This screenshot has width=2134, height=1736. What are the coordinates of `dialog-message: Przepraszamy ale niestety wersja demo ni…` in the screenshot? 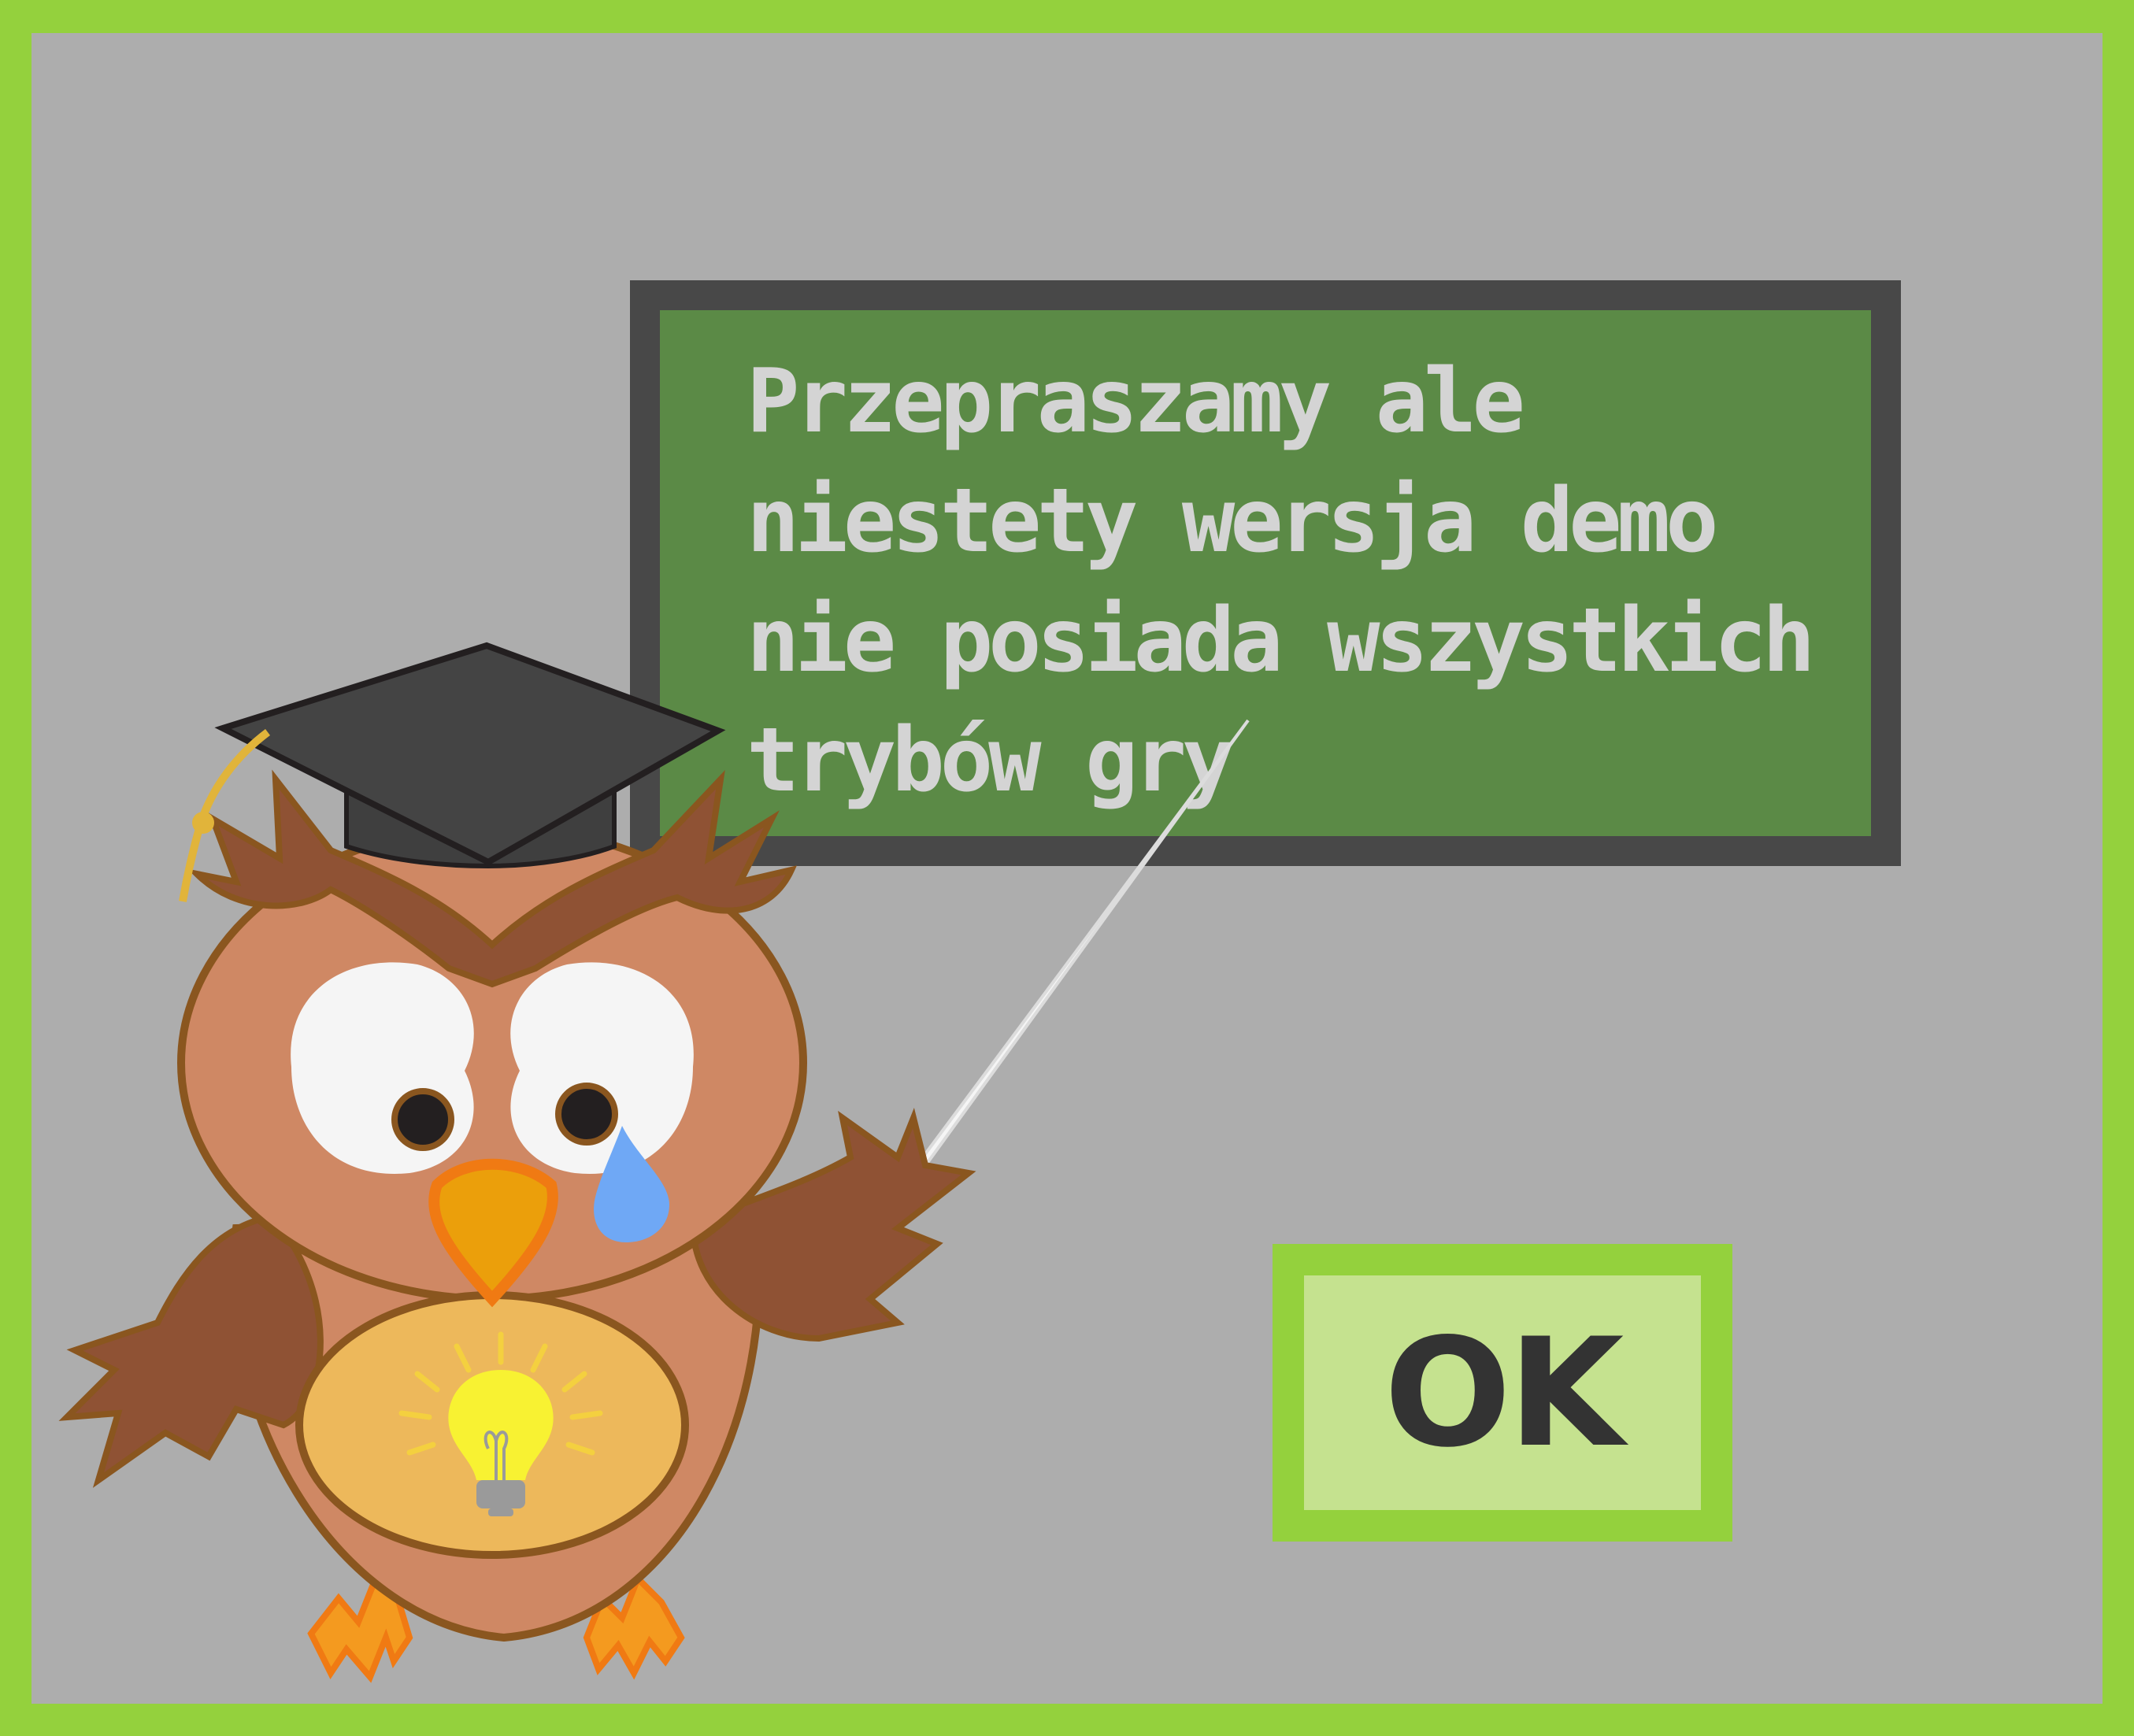 It's located at (1281, 581).